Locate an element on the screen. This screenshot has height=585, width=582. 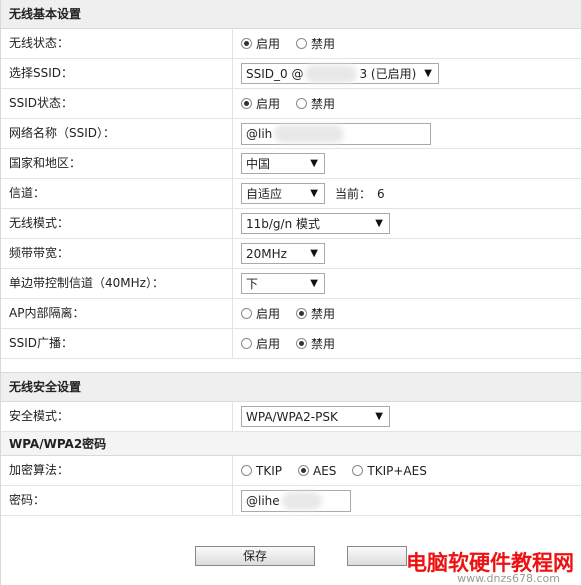
row-network-name: 网络名称（SSID）： @lih is located at coordinates (291, 134).